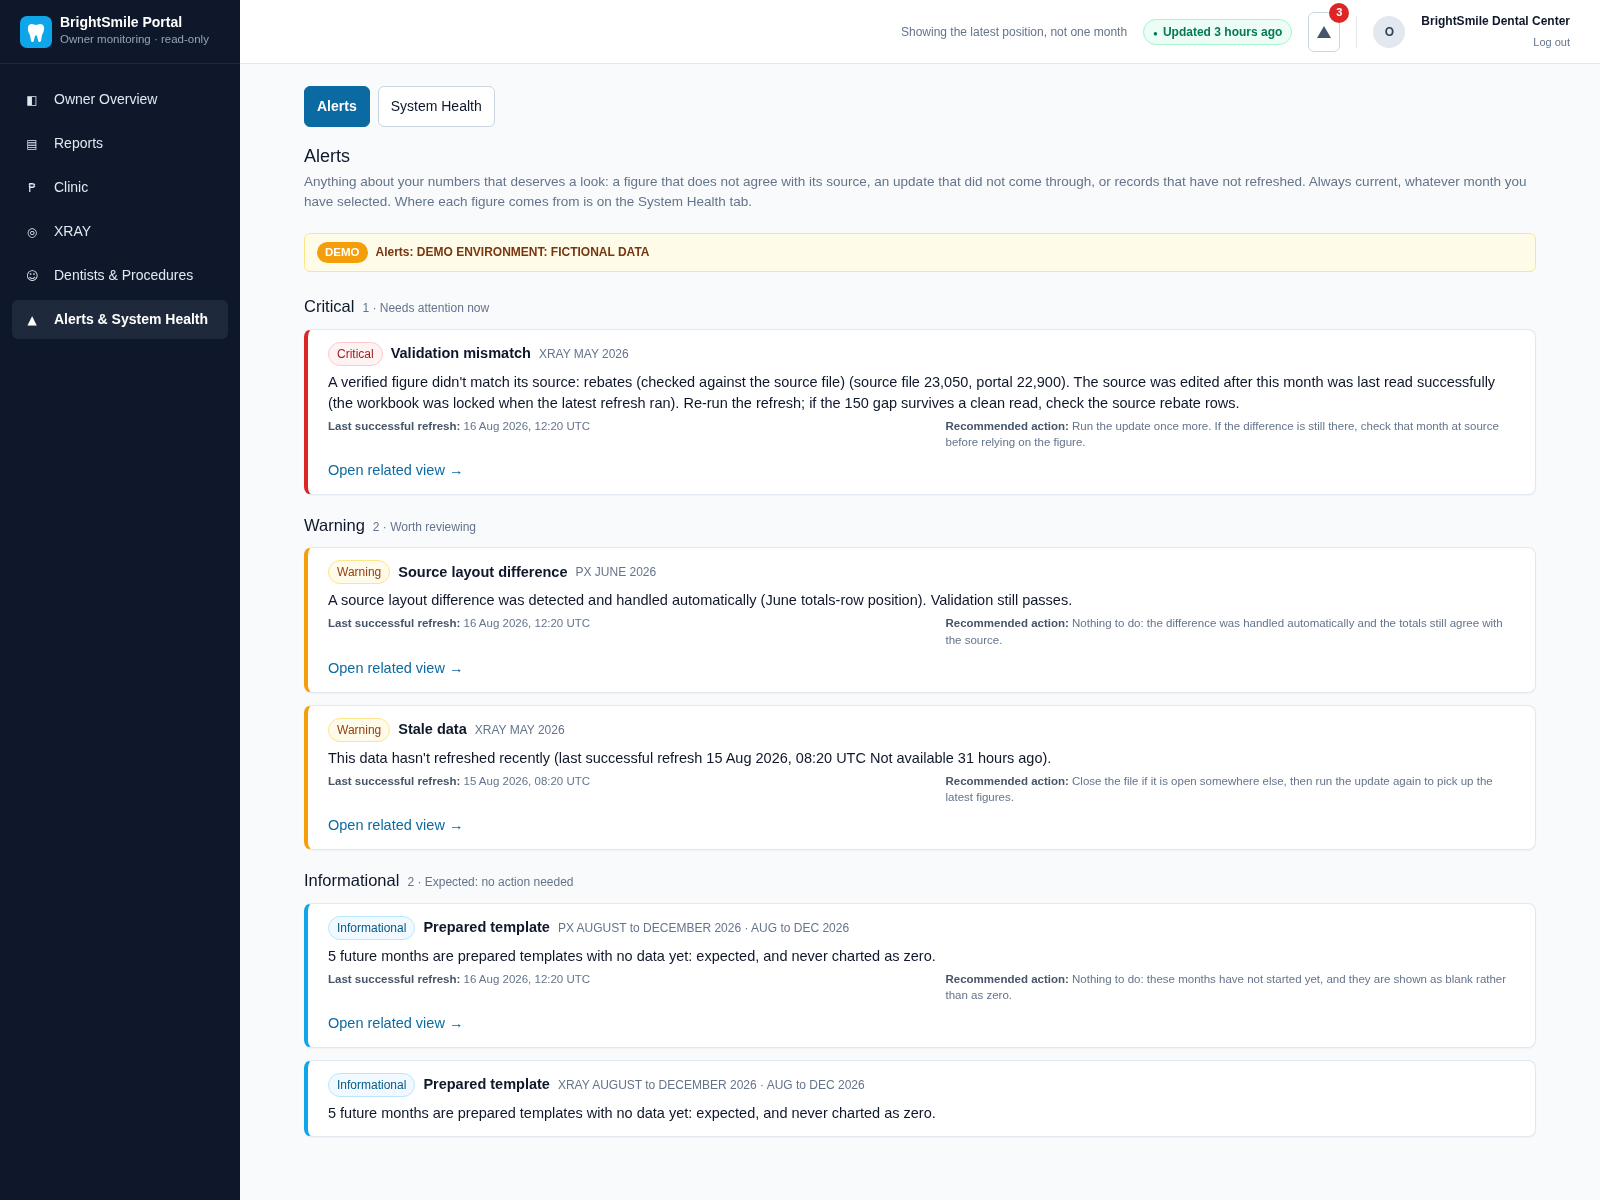  Describe the element at coordinates (134, 40) in the screenshot. I see `brand-subtitle: Owner monitoring · read-only` at that location.